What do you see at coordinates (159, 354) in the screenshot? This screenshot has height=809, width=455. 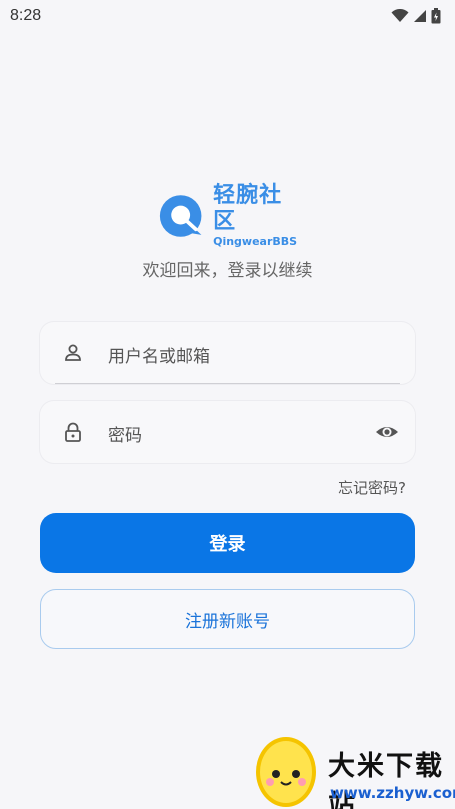 I see `username-input: 用户名或邮箱` at bounding box center [159, 354].